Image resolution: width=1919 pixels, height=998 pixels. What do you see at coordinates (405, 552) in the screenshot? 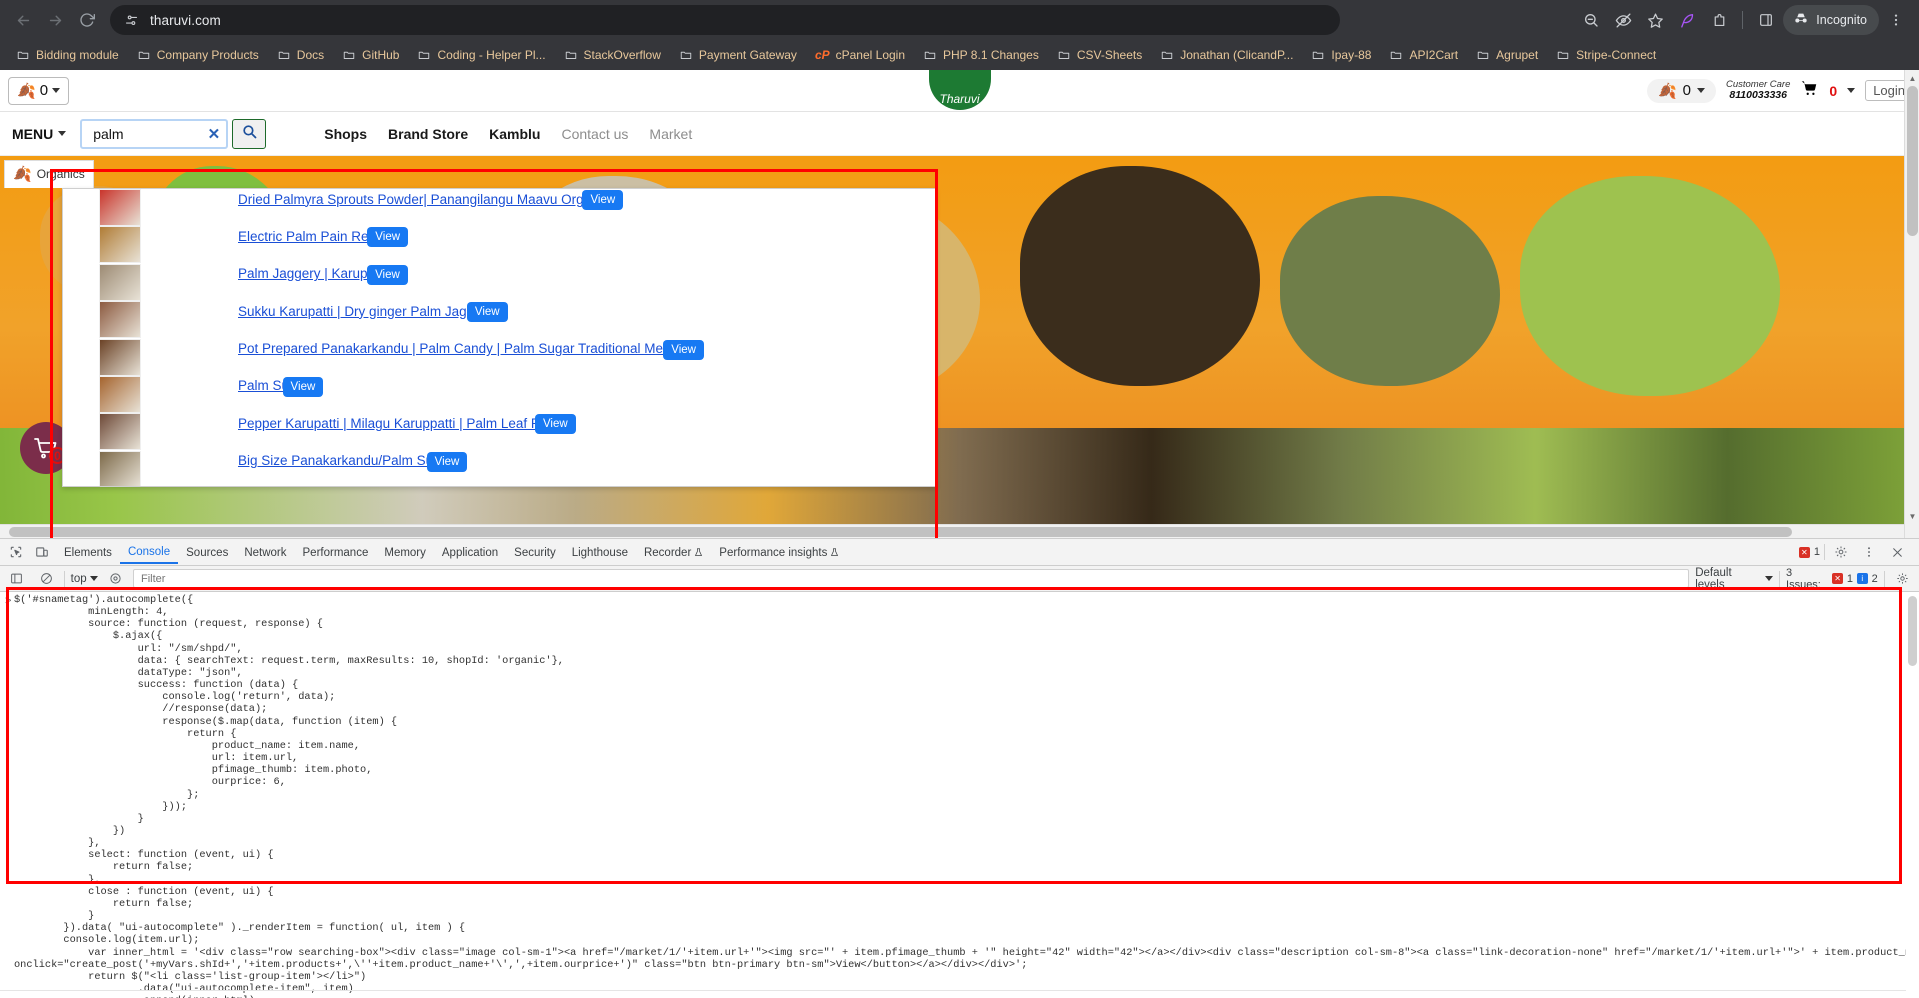
I see `tab-memory: Memory` at bounding box center [405, 552].